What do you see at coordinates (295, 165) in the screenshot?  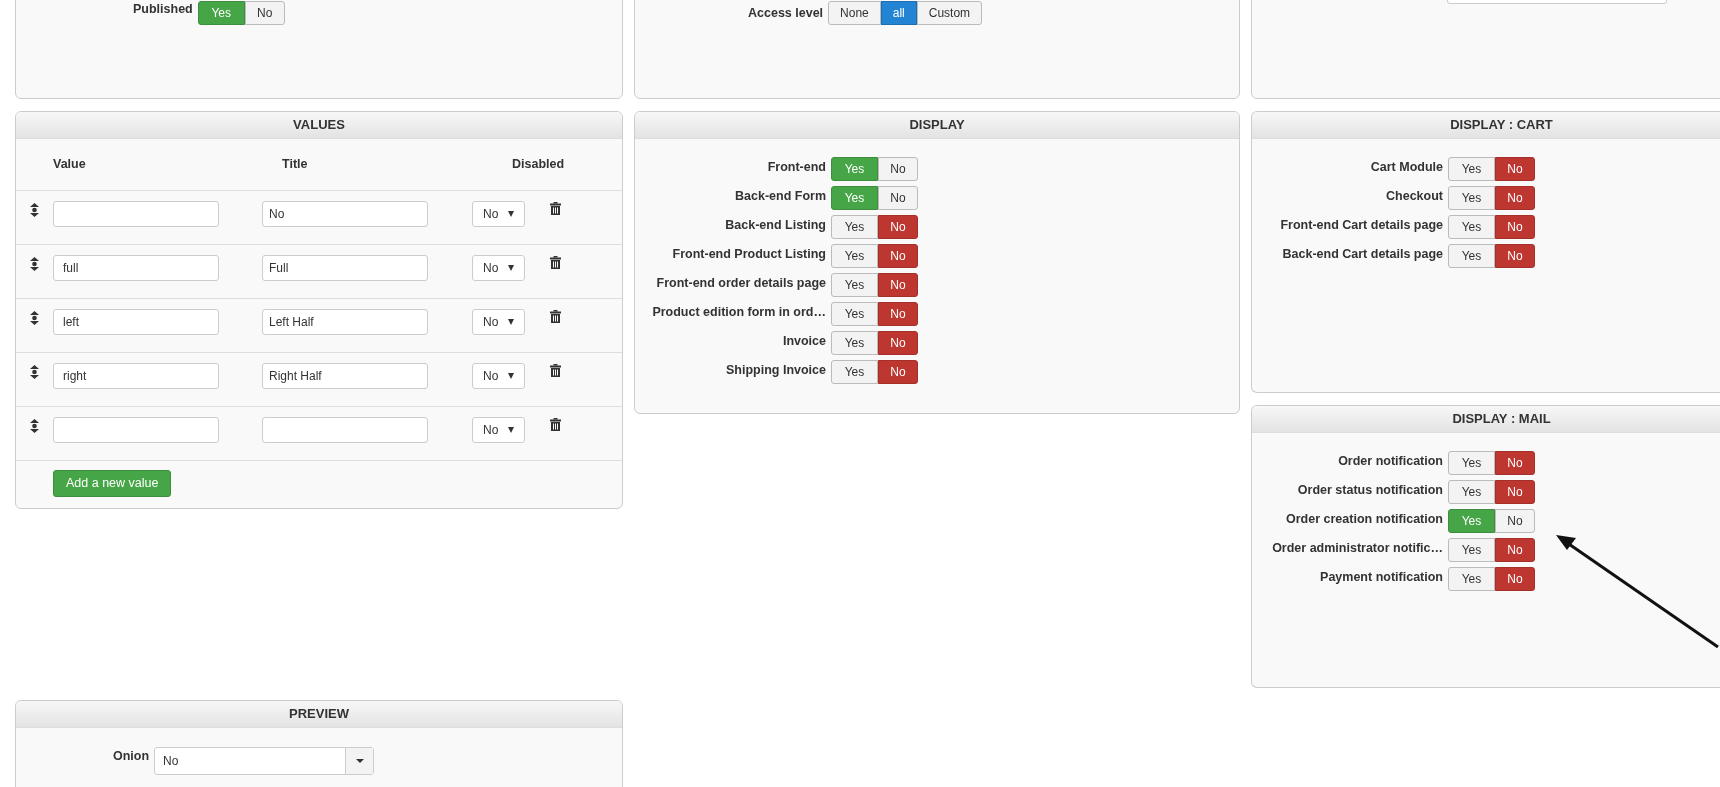 I see `column-header: Title` at bounding box center [295, 165].